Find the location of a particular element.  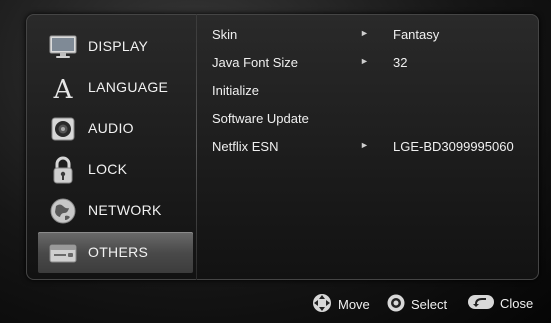

sidebar-item-label: OTHERS is located at coordinates (118, 252).